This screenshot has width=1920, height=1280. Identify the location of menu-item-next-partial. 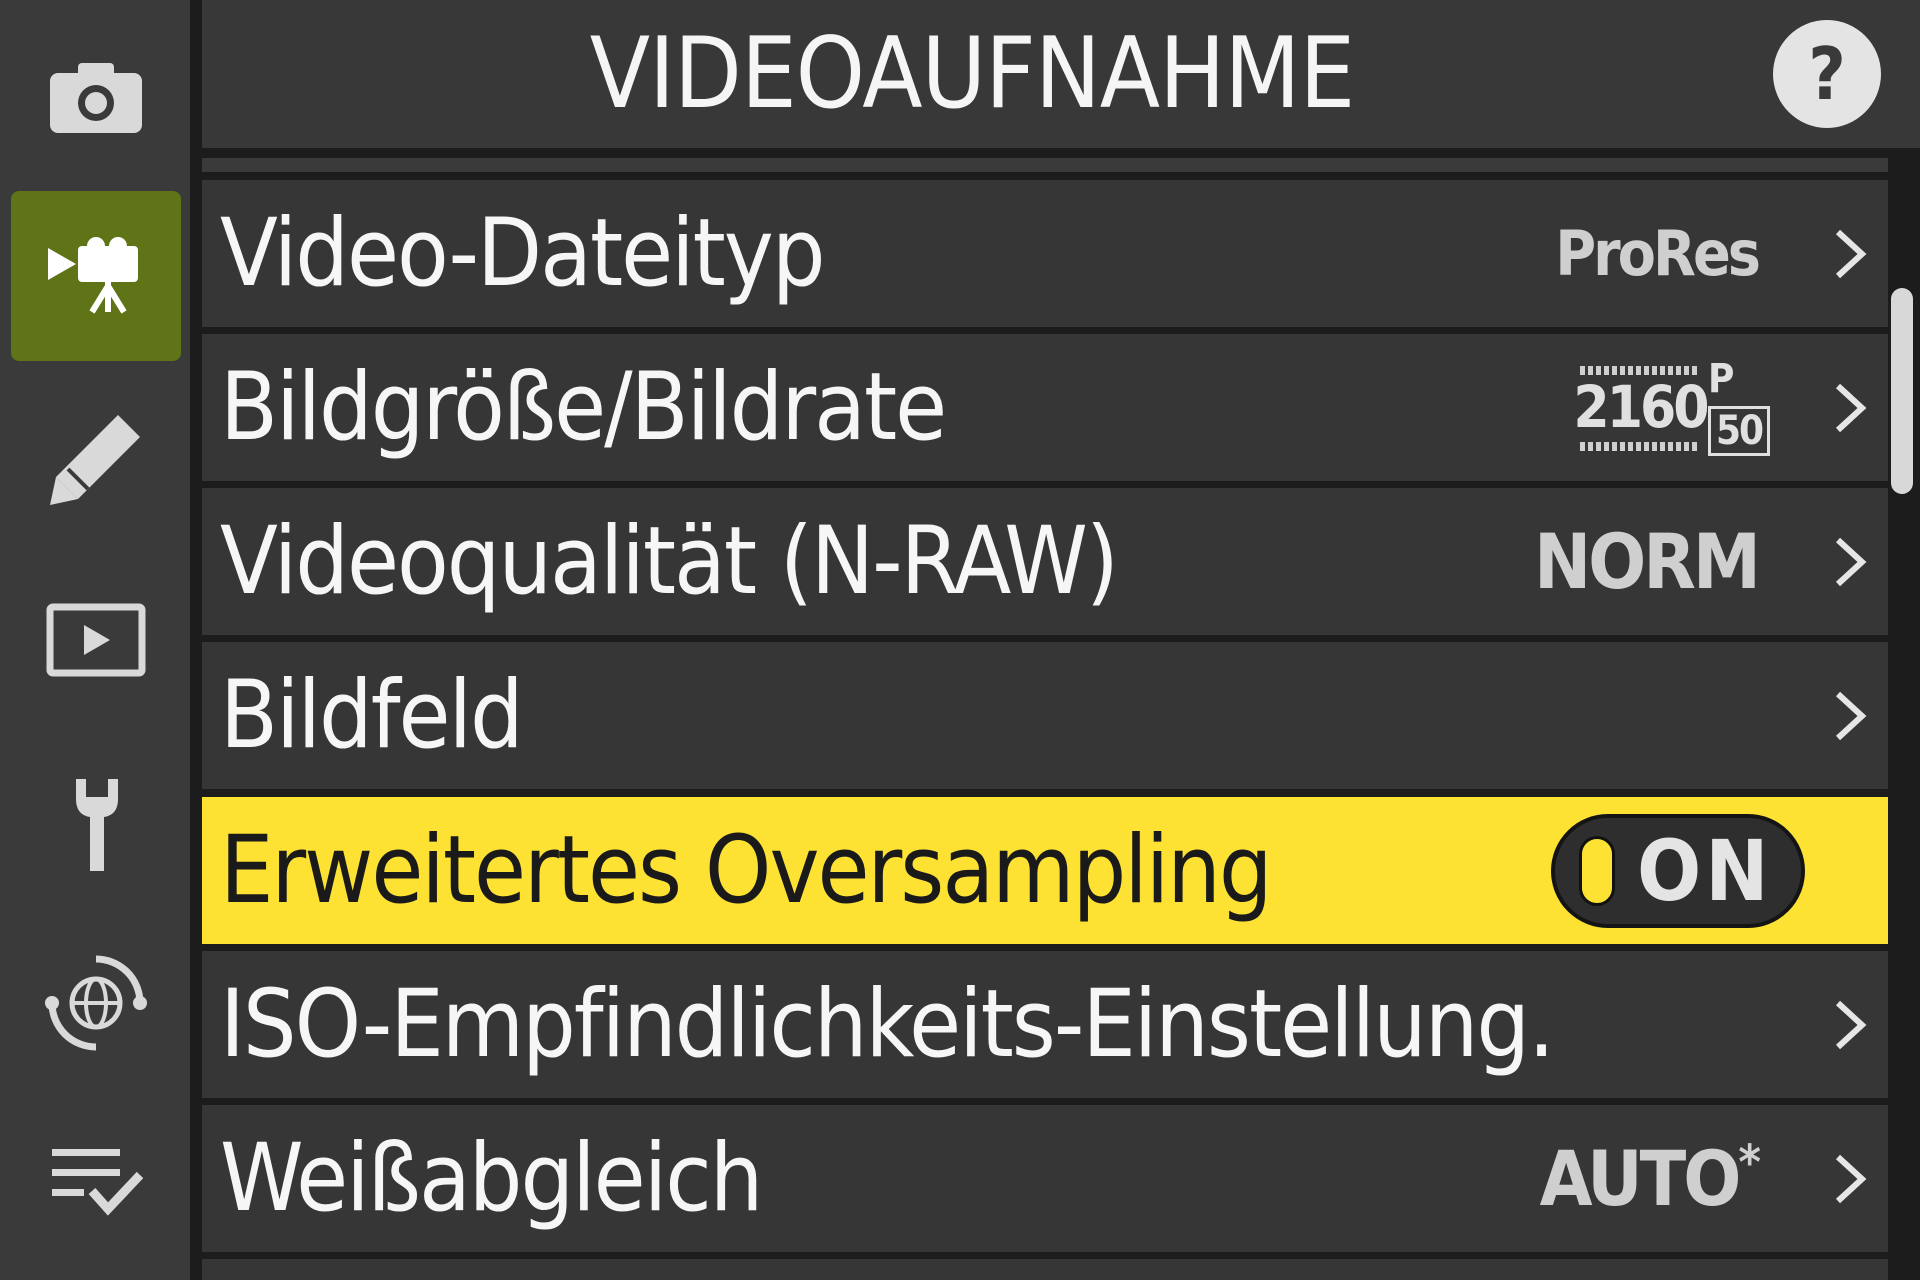
(1045, 1269).